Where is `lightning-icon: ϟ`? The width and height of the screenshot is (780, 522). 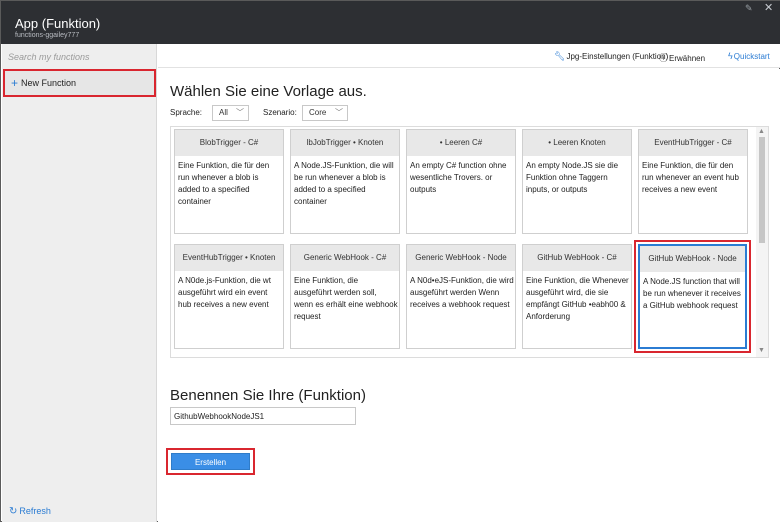 lightning-icon: ϟ is located at coordinates (730, 56).